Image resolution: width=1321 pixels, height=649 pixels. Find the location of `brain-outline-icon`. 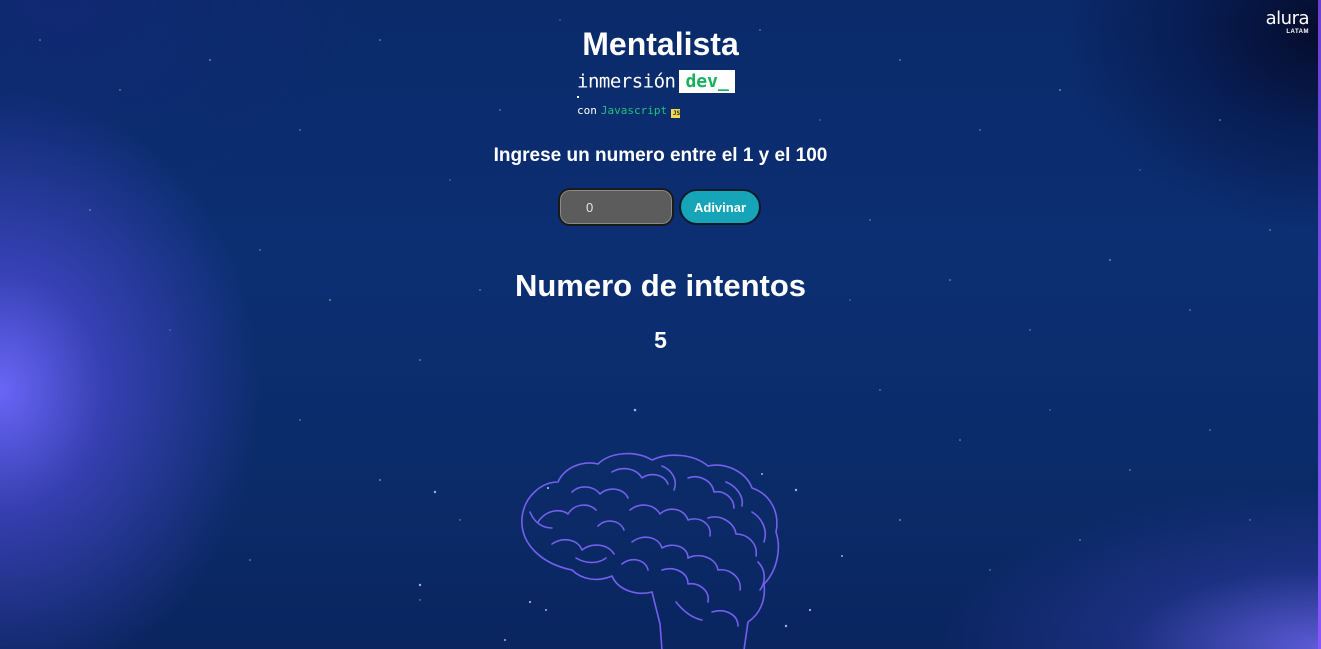

brain-outline-icon is located at coordinates (650, 550).